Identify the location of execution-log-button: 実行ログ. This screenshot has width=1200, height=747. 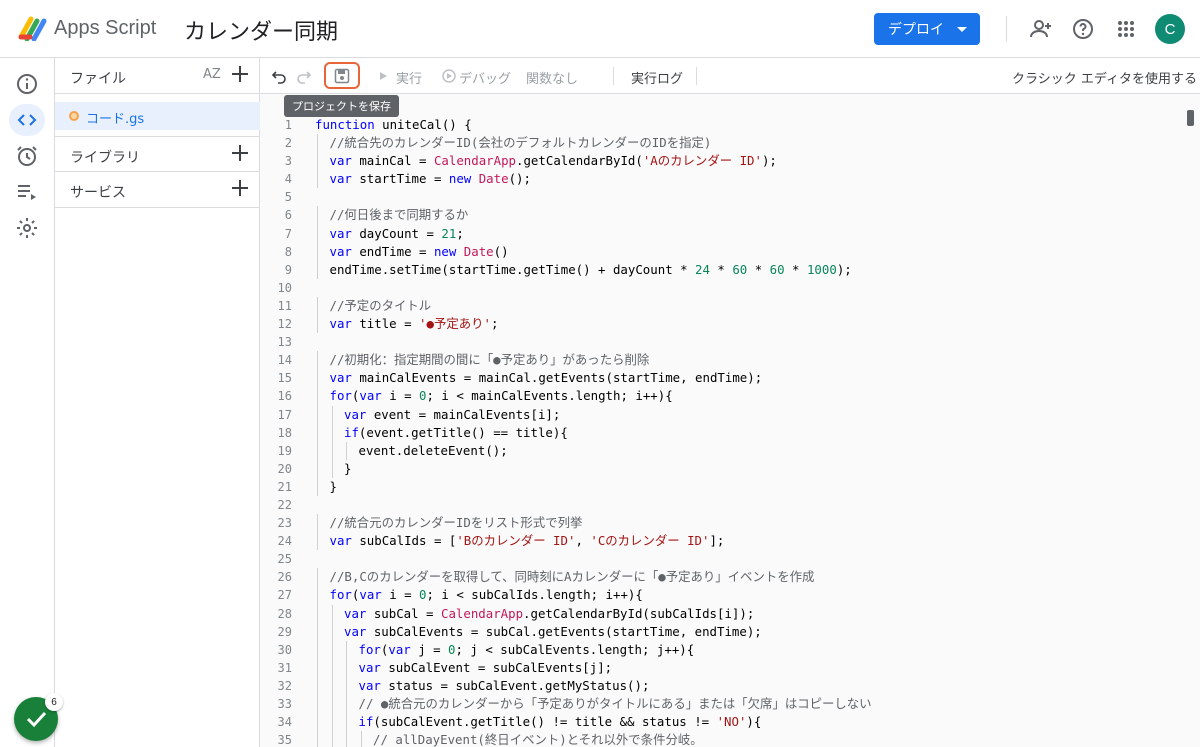
(657, 77).